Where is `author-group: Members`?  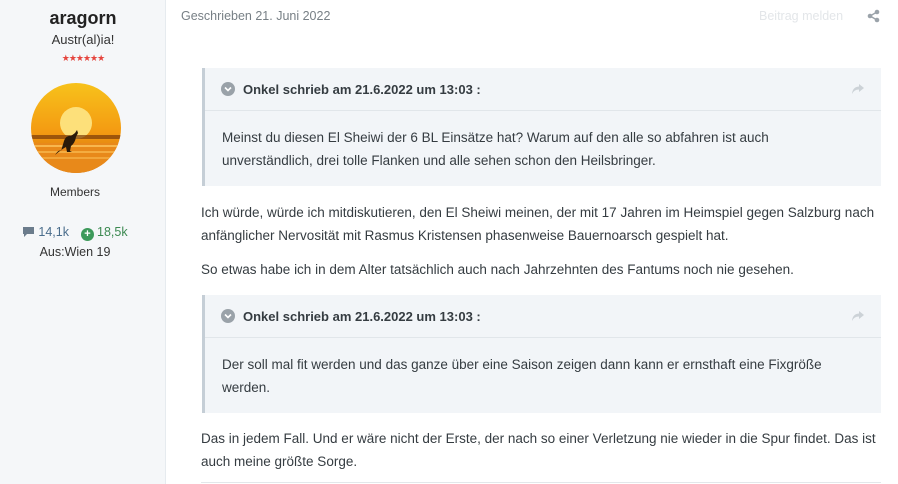 author-group: Members is located at coordinates (74, 192).